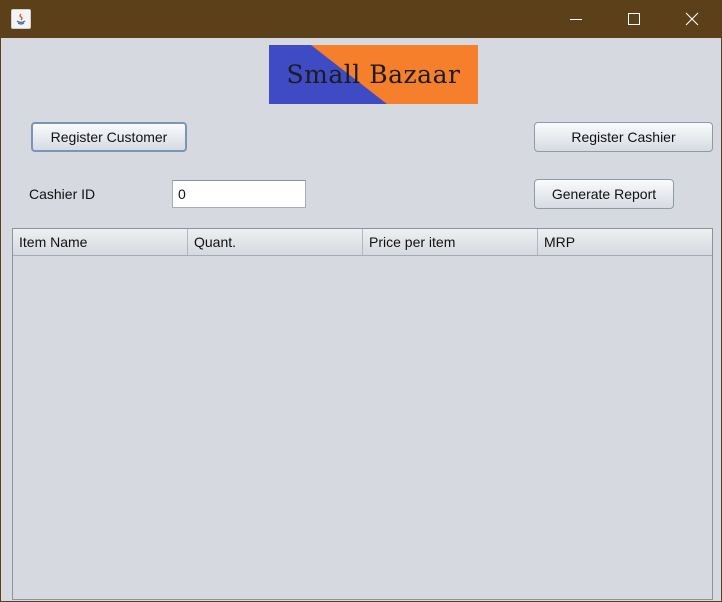  Describe the element at coordinates (625, 242) in the screenshot. I see `column-header-mrp: MRP` at that location.